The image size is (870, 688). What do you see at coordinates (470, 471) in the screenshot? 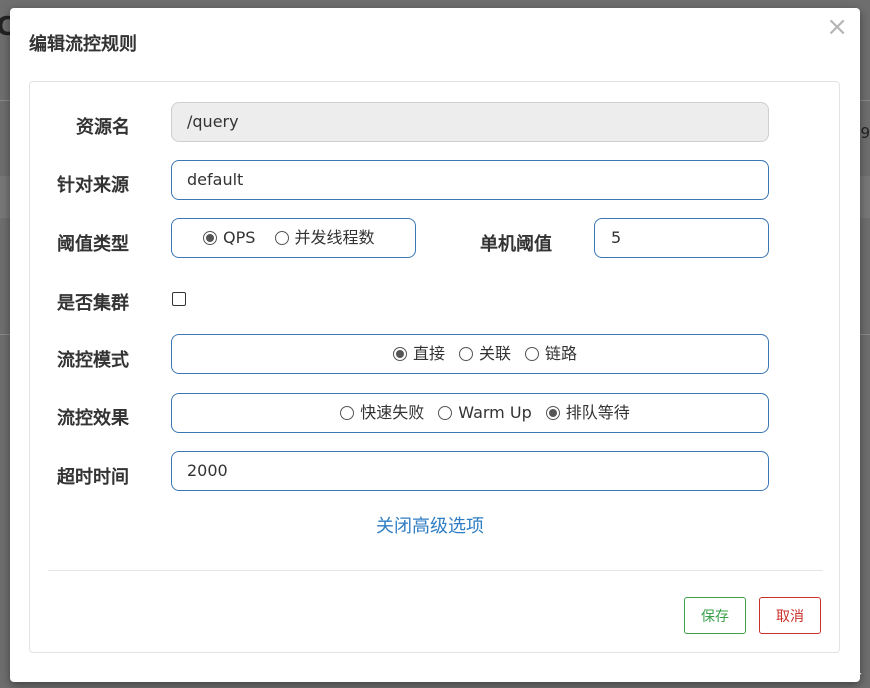
I see `timeout-input: 2000` at bounding box center [470, 471].